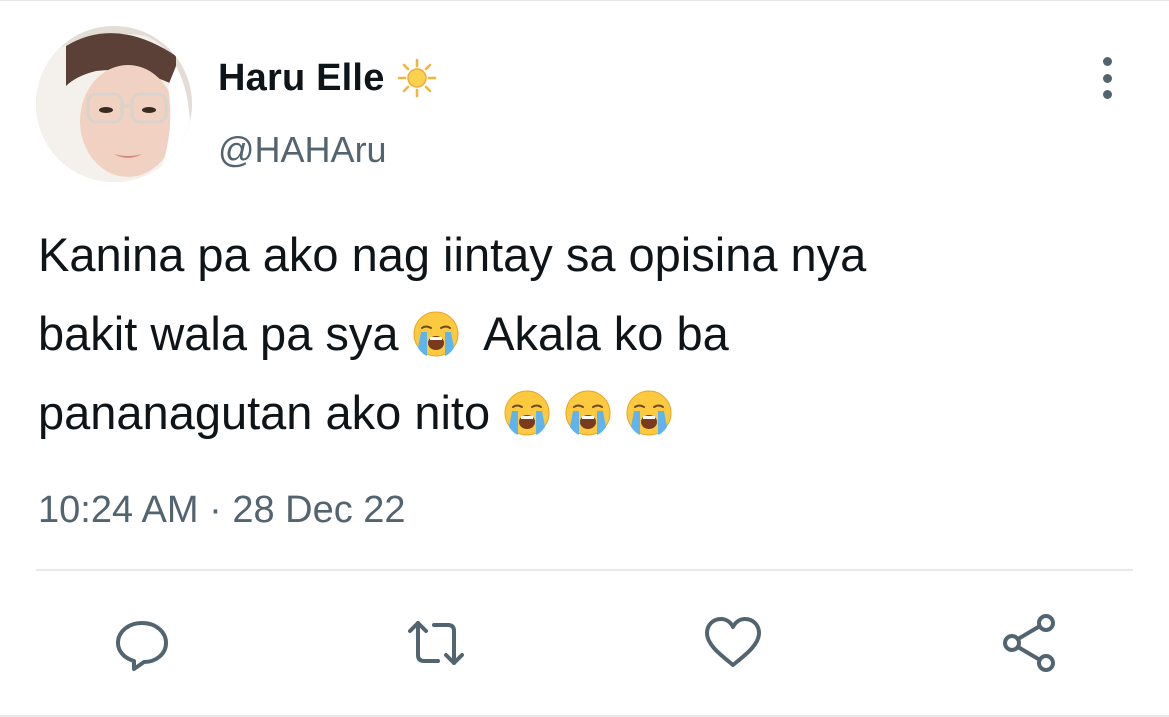 The height and width of the screenshot is (717, 1169). I want to click on tweet-text-segment: Kanina pa ako nag iintay sa opisina nya, so click(452, 254).